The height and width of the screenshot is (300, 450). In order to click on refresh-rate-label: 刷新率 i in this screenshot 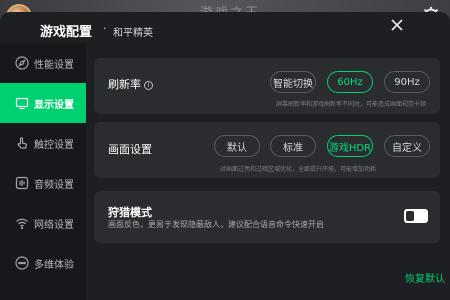, I will do `click(130, 84)`.